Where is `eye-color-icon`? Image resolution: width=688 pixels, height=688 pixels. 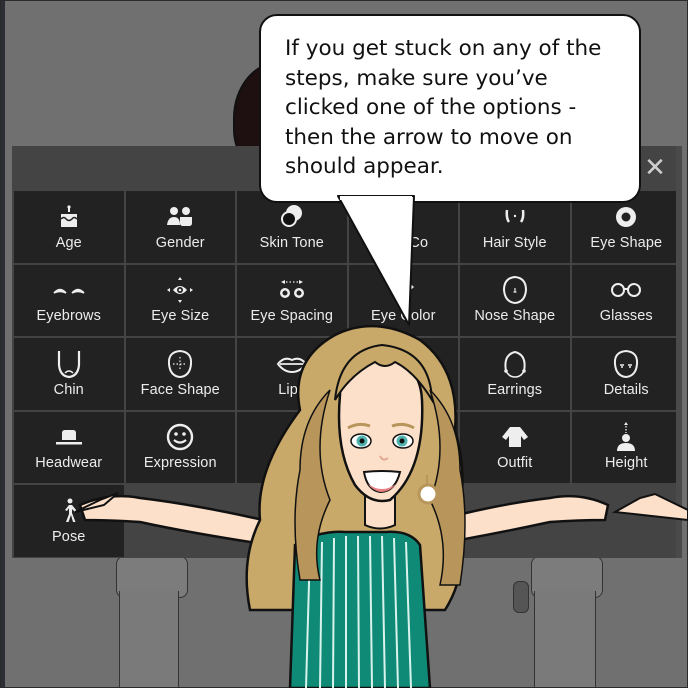
eye-color-icon is located at coordinates (403, 290).